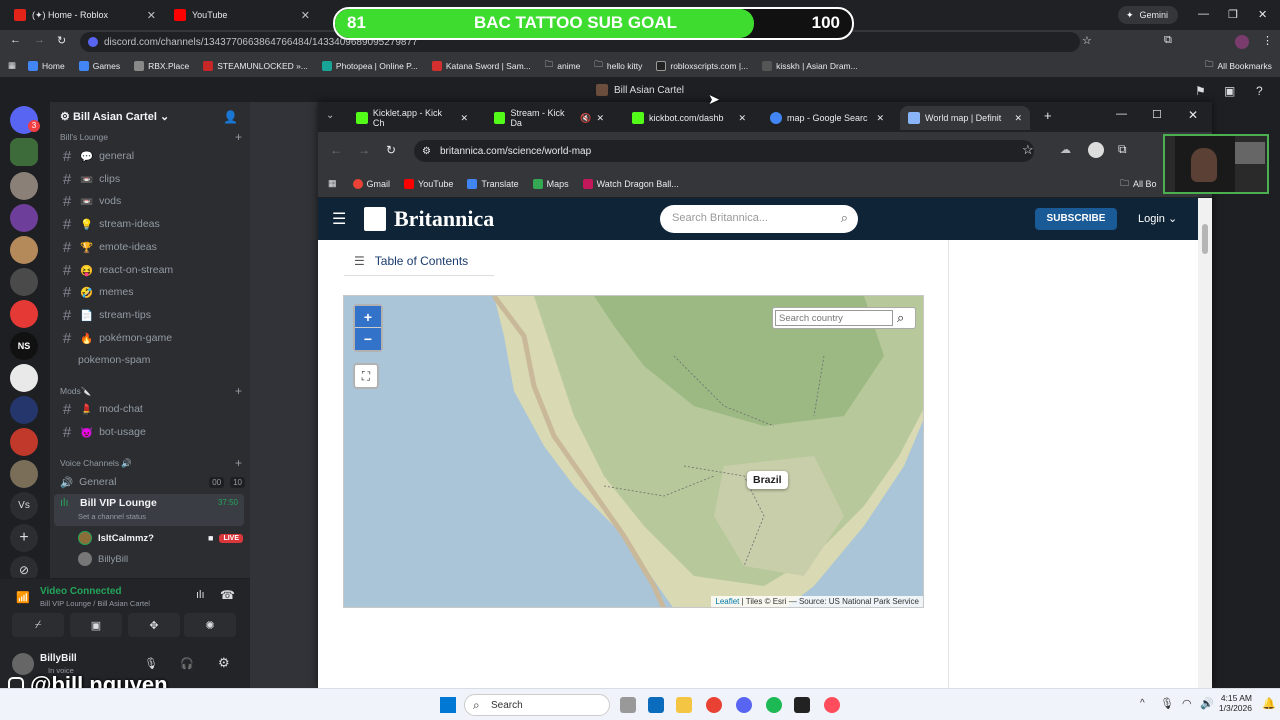 The height and width of the screenshot is (720, 1280). I want to click on server-icon: Vs, so click(24, 506).